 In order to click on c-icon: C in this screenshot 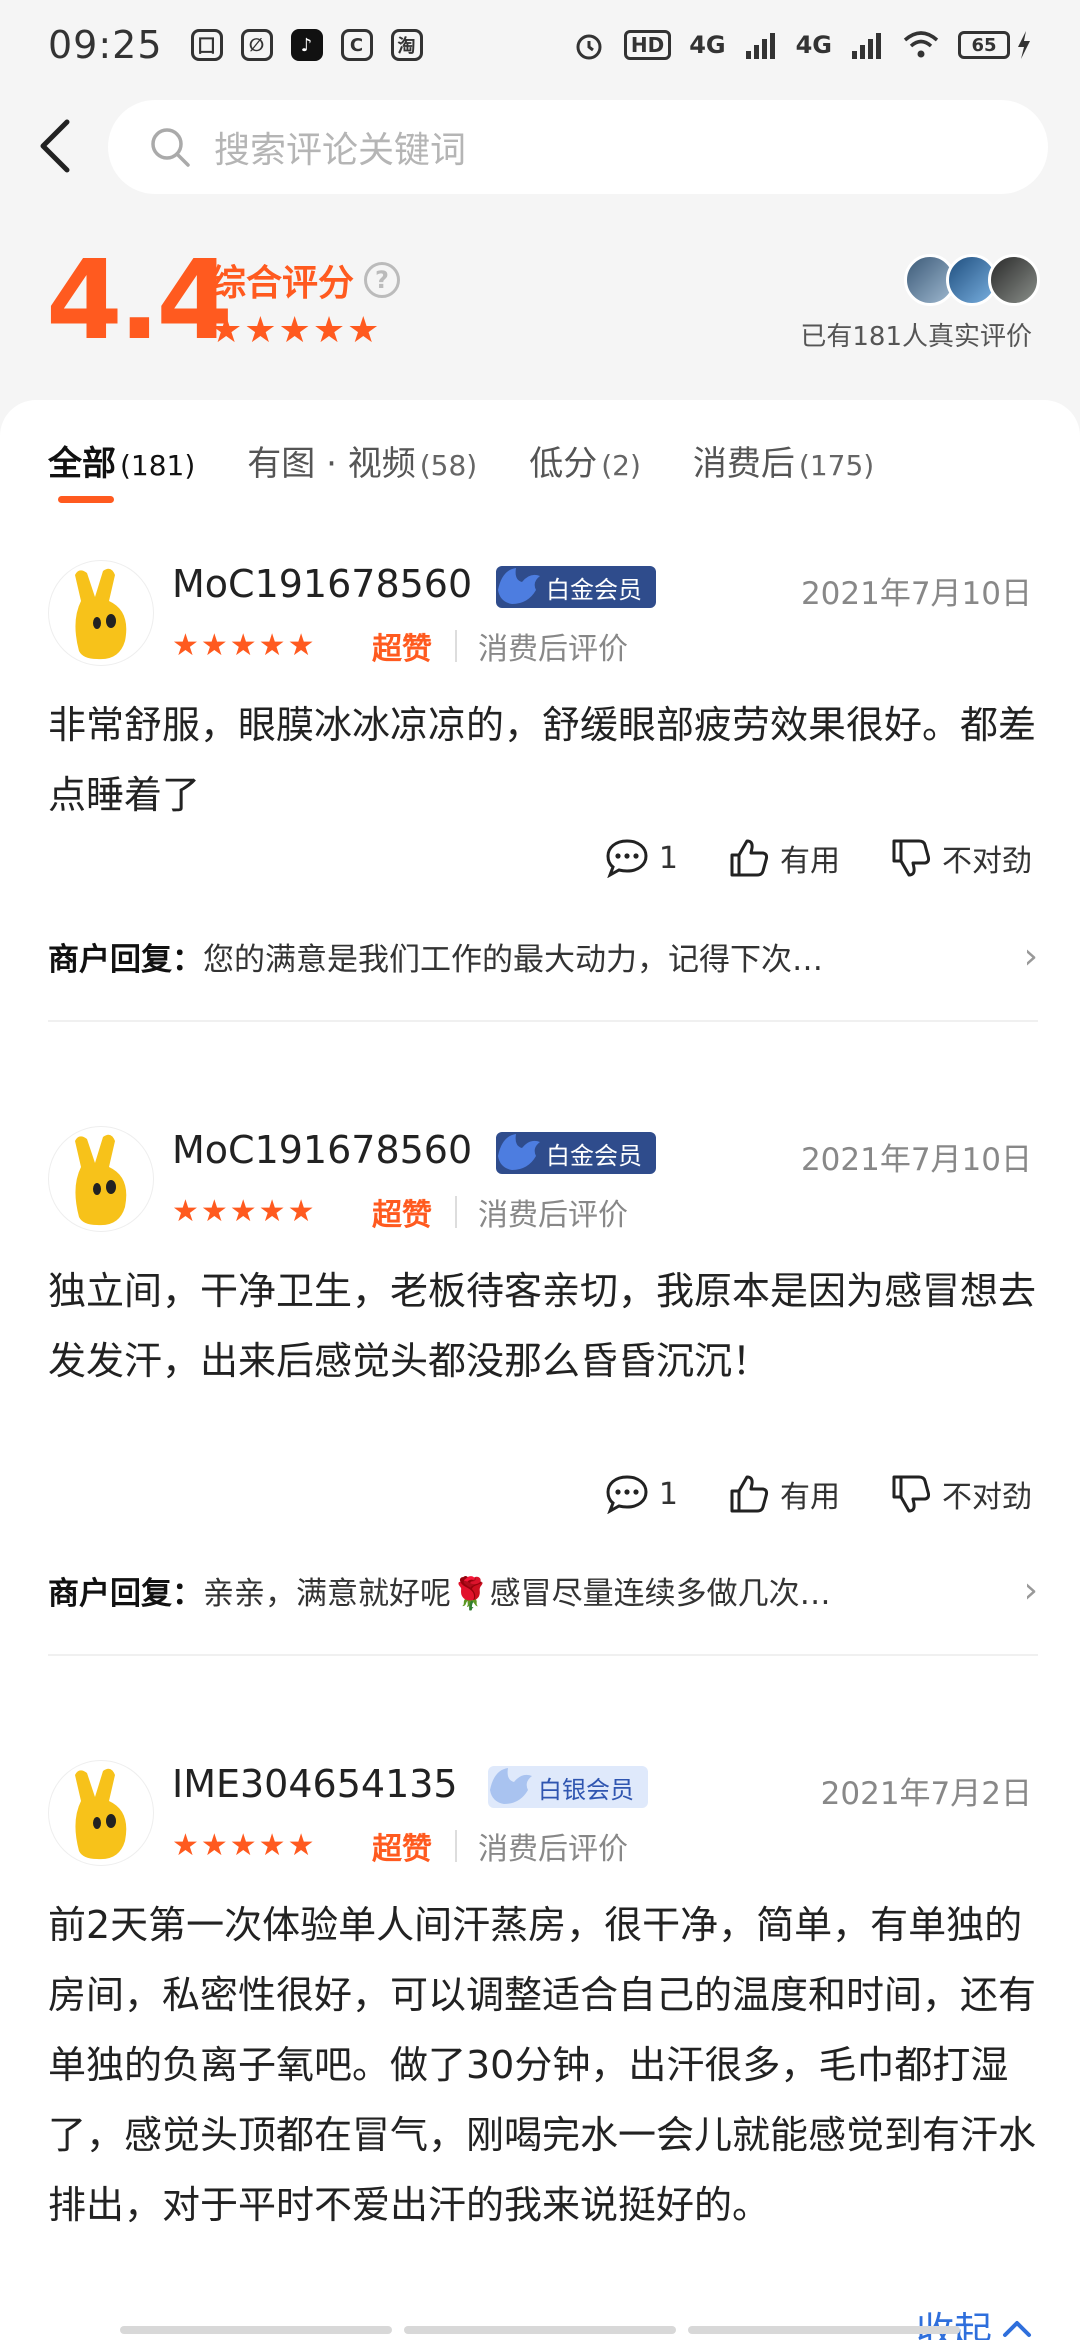, I will do `click(356, 45)`.